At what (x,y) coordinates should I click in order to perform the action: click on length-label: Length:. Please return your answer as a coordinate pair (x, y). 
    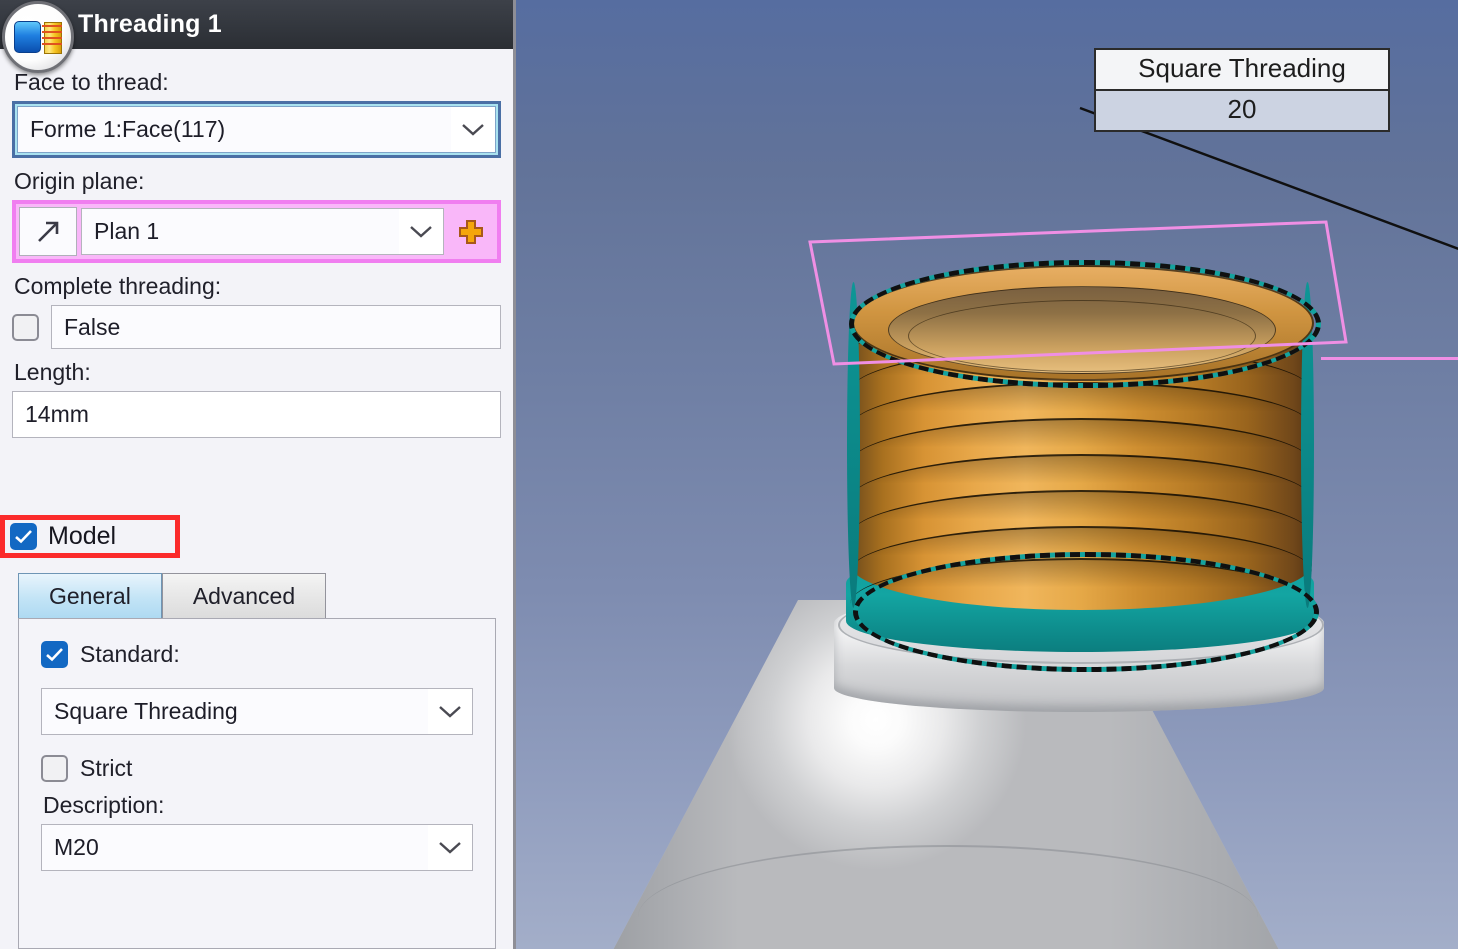
    Looking at the image, I should click on (52, 372).